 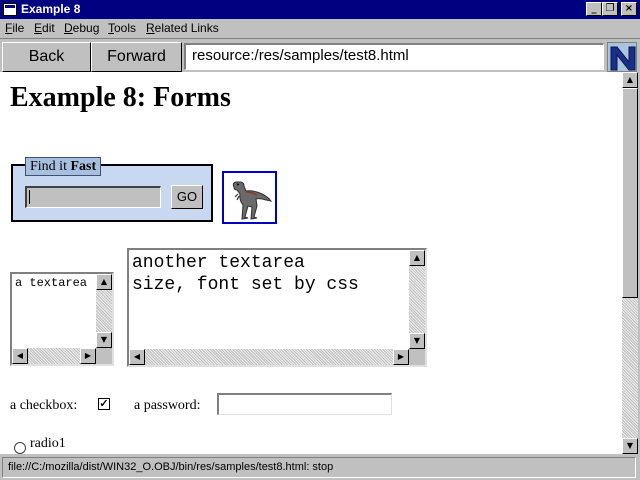 I want to click on checkmark-icon: ✓, so click(x=104, y=404).